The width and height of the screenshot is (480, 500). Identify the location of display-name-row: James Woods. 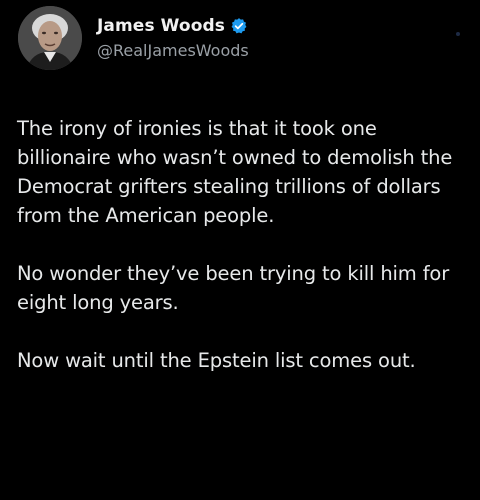
(173, 26).